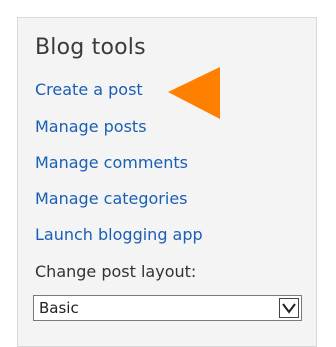  What do you see at coordinates (289, 308) in the screenshot?
I see `chevron-down-icon` at bounding box center [289, 308].